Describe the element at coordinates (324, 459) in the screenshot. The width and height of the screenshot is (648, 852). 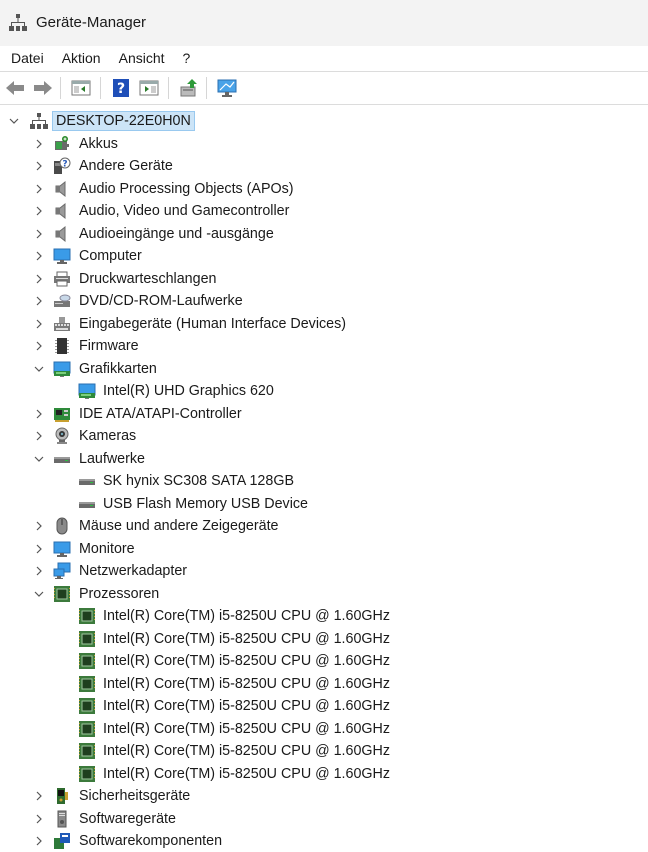
I see `tree-category-laufwerke: Laufwerke` at that location.